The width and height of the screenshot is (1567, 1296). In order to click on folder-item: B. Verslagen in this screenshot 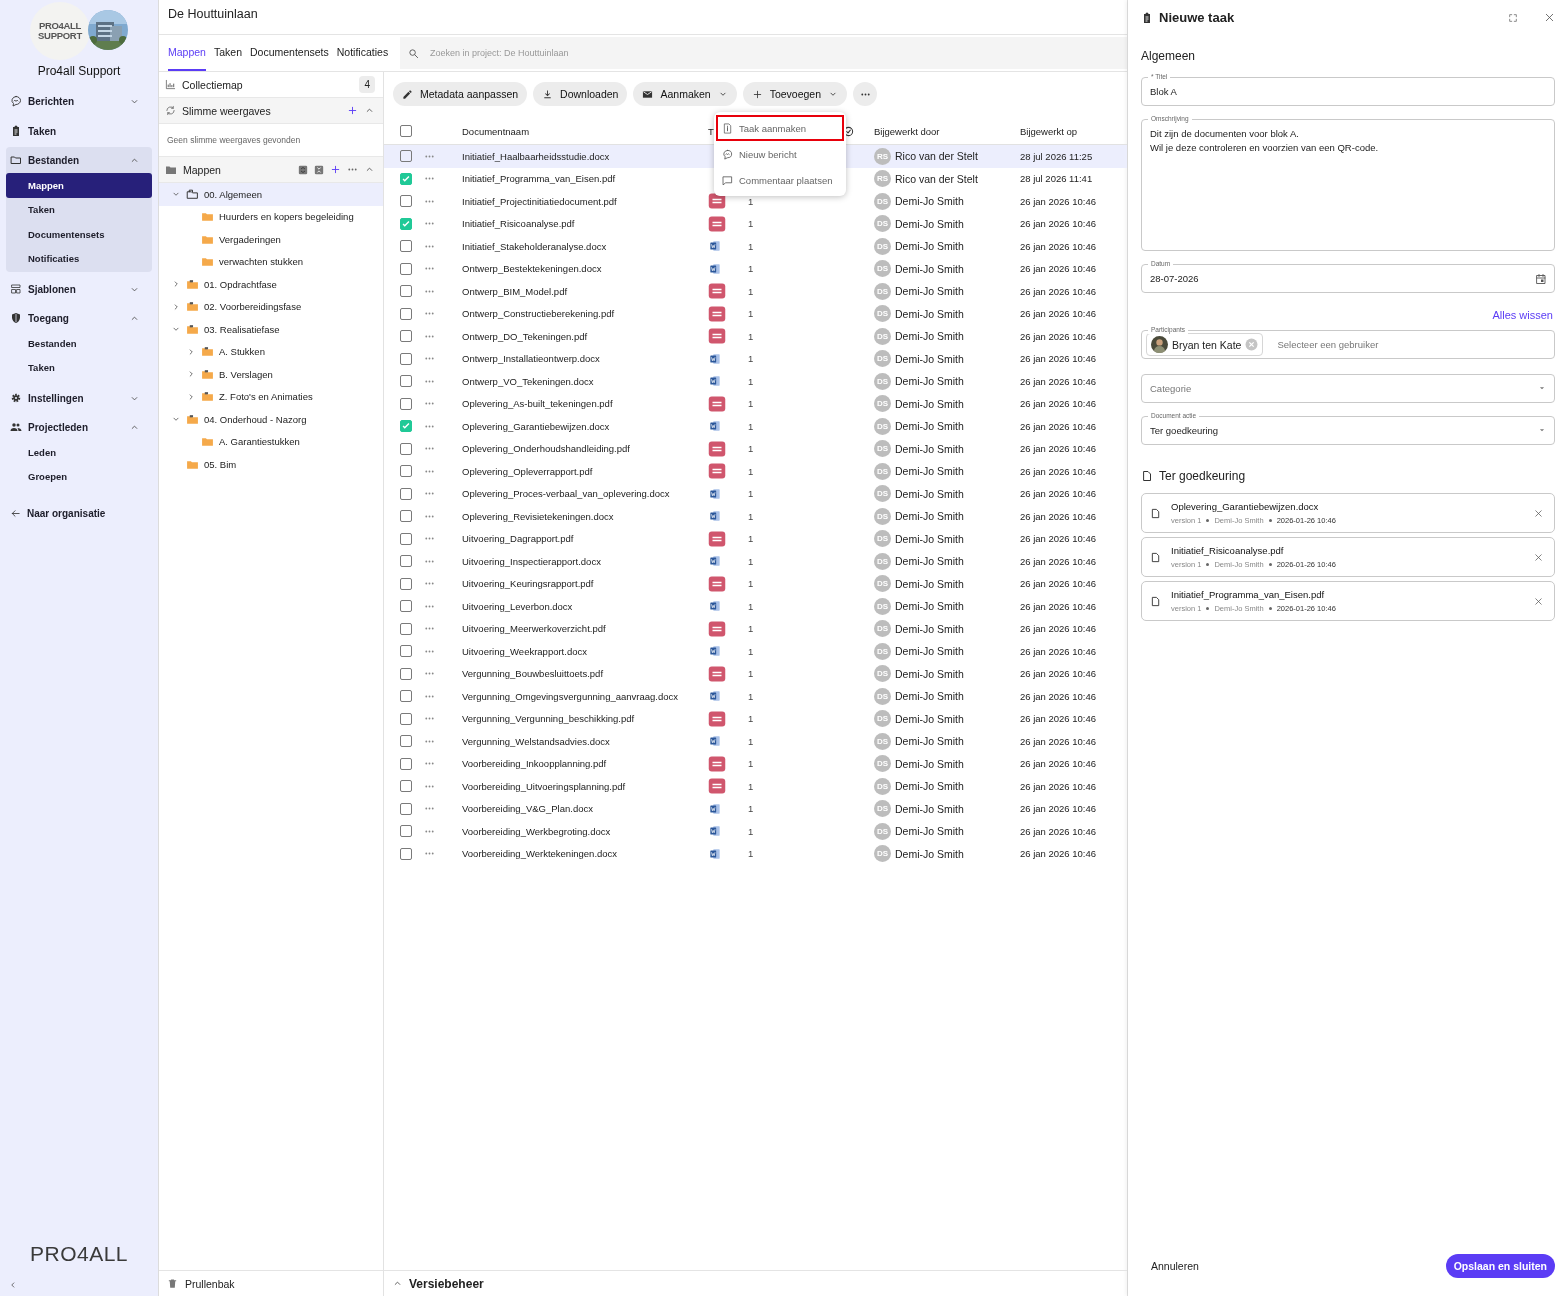, I will do `click(271, 374)`.